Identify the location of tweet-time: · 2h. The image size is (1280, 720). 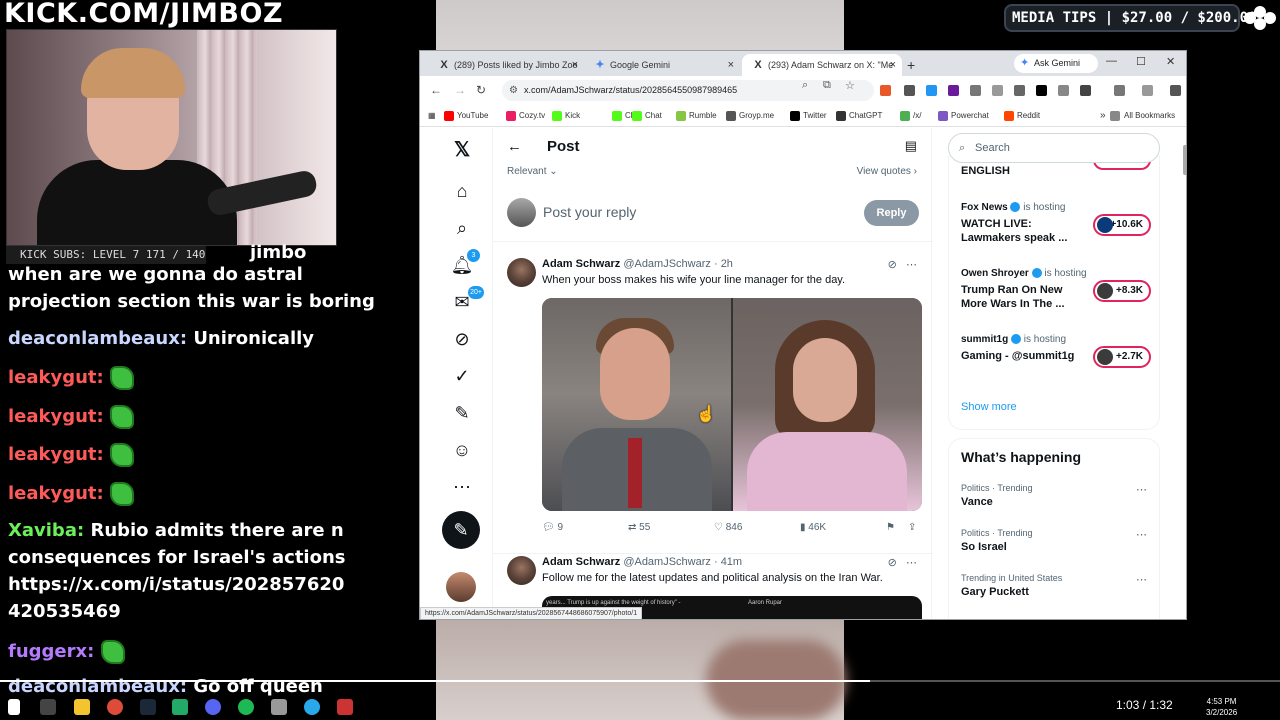
(723, 264).